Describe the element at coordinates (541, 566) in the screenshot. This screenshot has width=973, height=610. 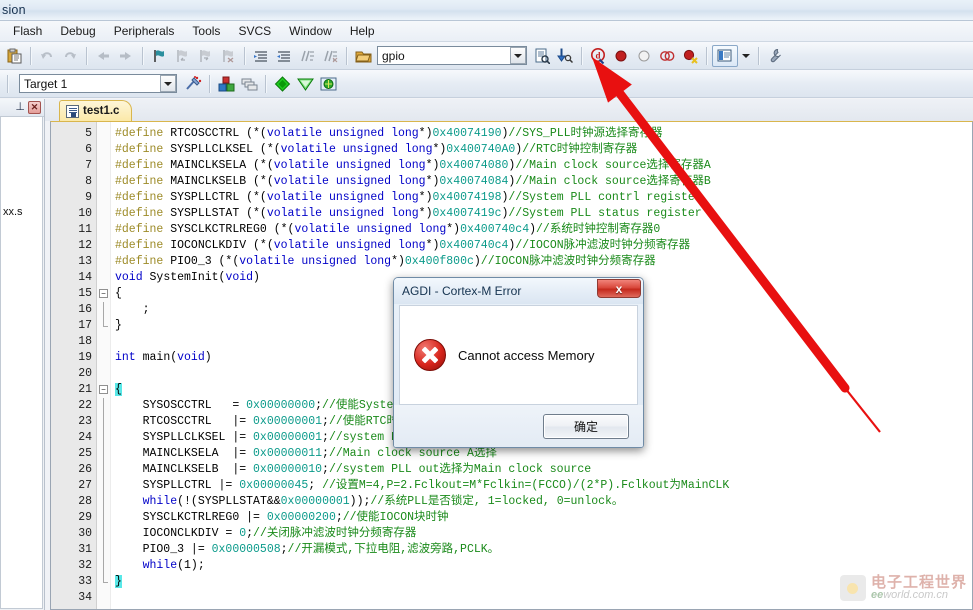
I see `code-line: while(1);` at that location.